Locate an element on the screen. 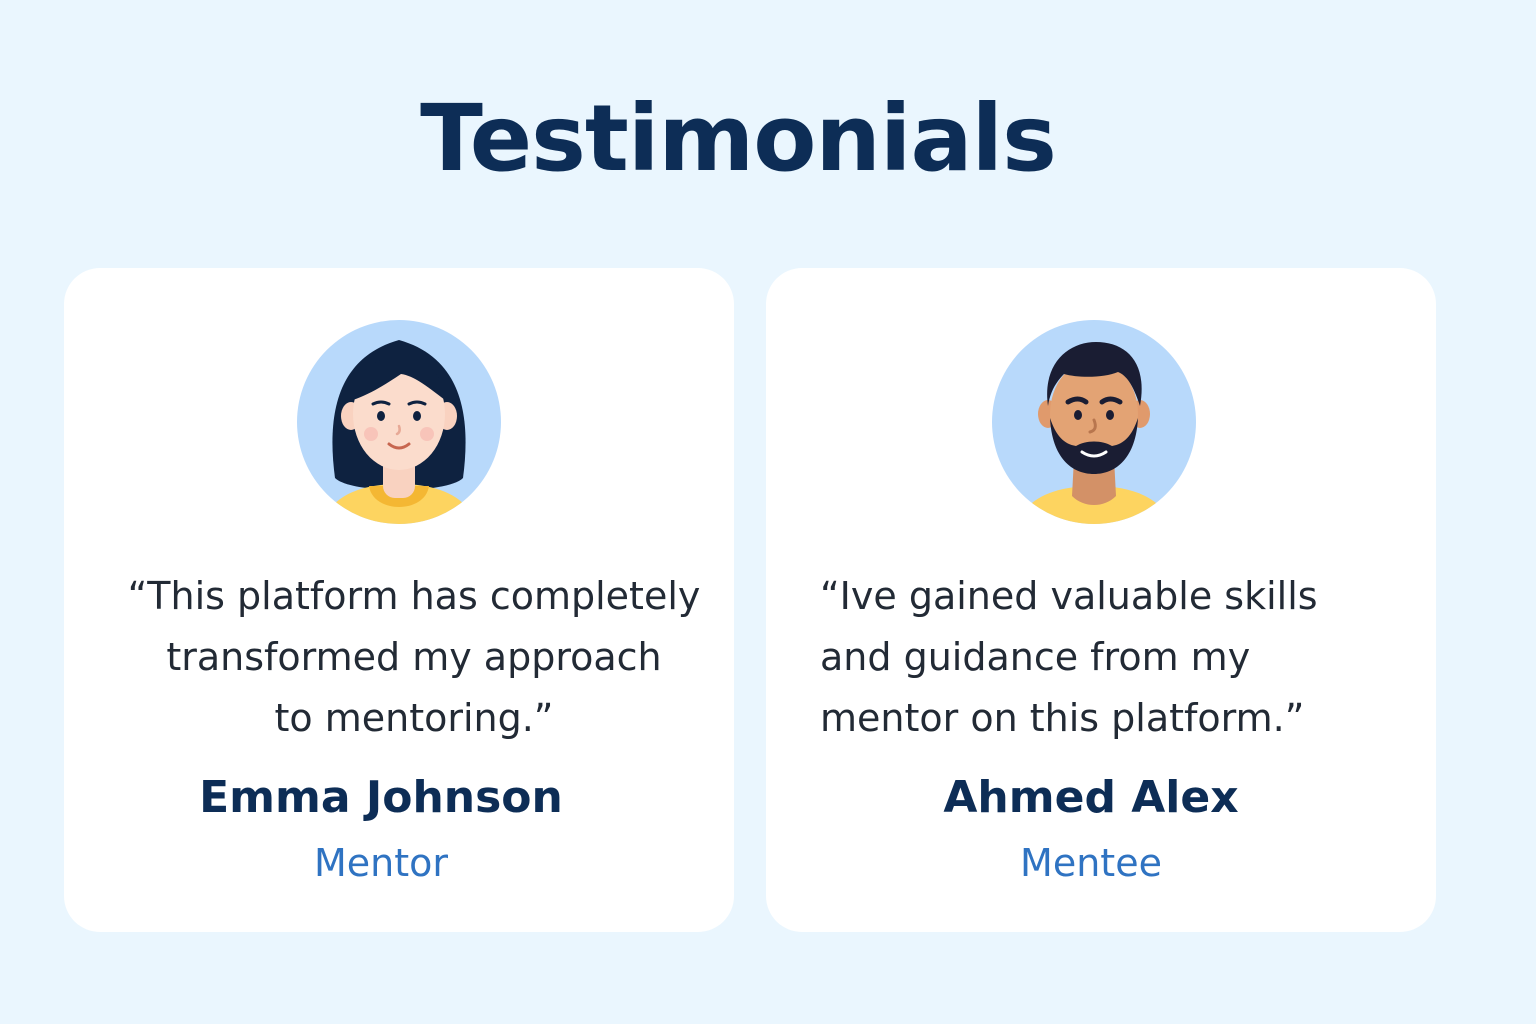 The height and width of the screenshot is (1024, 1536). testimonial-author-name: Ahmed Alex is located at coordinates (1091, 797).